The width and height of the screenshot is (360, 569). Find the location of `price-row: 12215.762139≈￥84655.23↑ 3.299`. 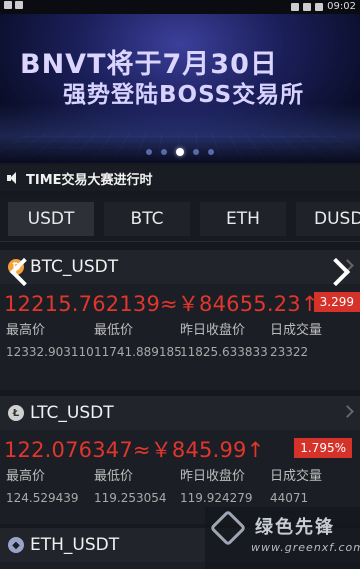

price-row: 12215.762139≈￥84655.23↑ 3.299 is located at coordinates (182, 303).